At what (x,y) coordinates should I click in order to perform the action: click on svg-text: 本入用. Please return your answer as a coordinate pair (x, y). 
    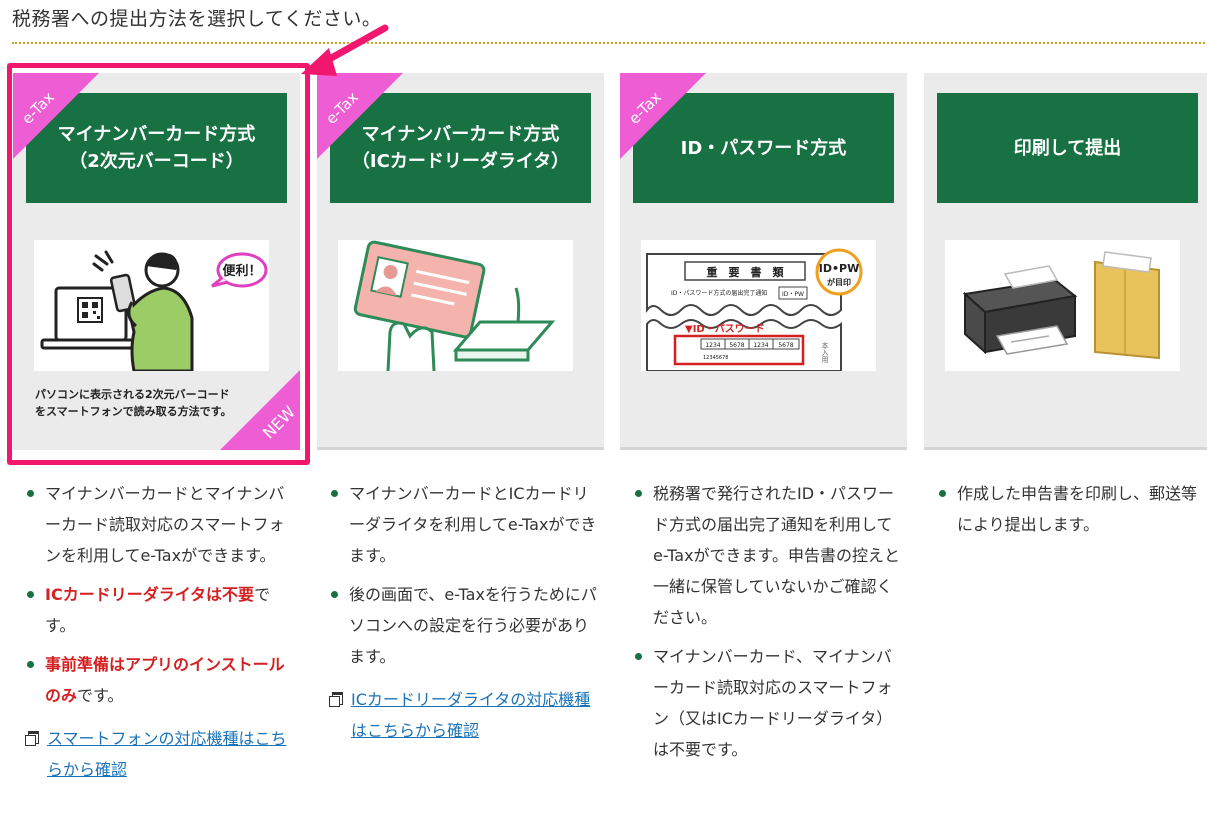
    Looking at the image, I should click on (825, 352).